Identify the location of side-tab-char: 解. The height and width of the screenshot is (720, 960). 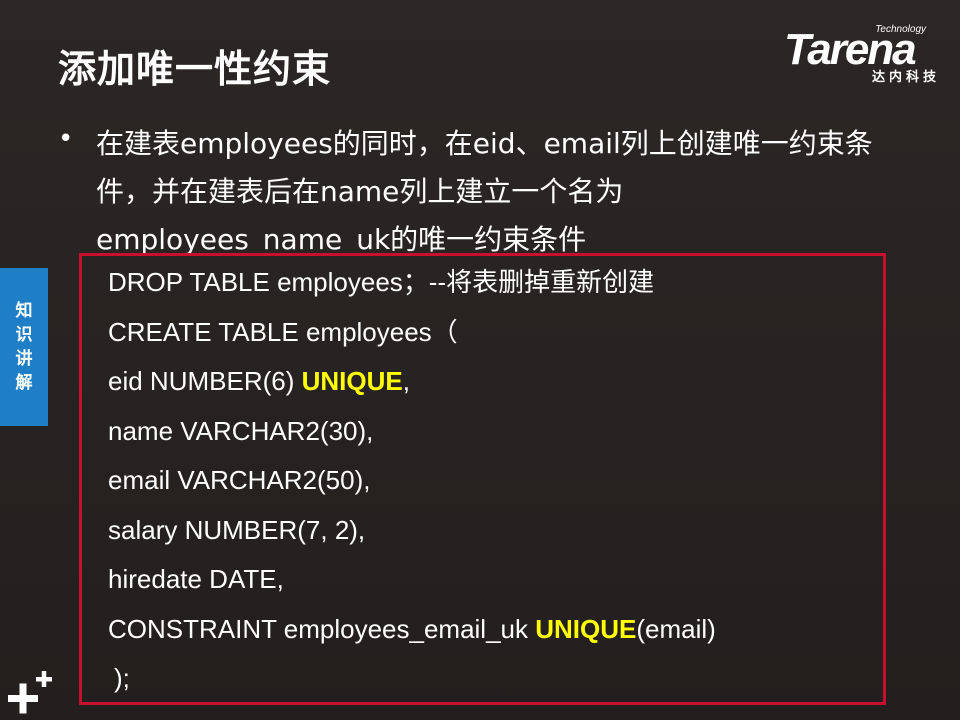
(24, 383).